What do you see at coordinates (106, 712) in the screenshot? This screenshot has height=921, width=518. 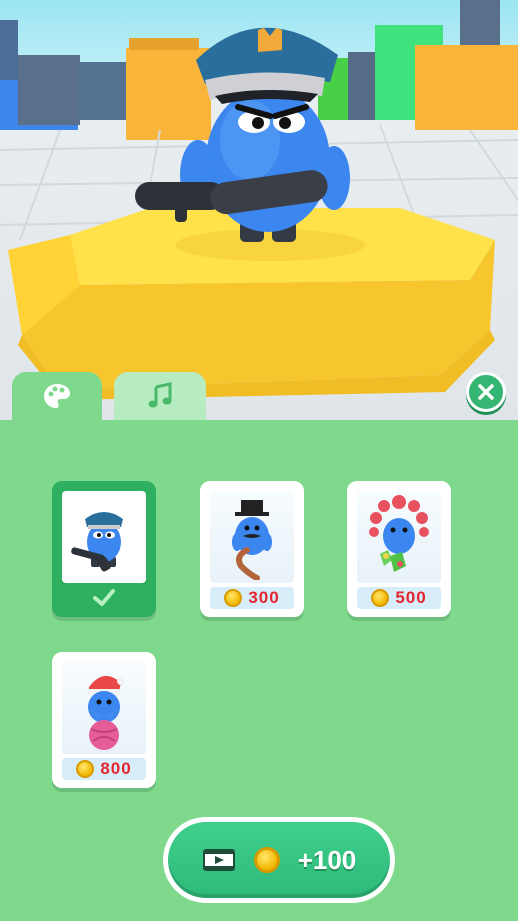 I see `santa-skin-icon` at bounding box center [106, 712].